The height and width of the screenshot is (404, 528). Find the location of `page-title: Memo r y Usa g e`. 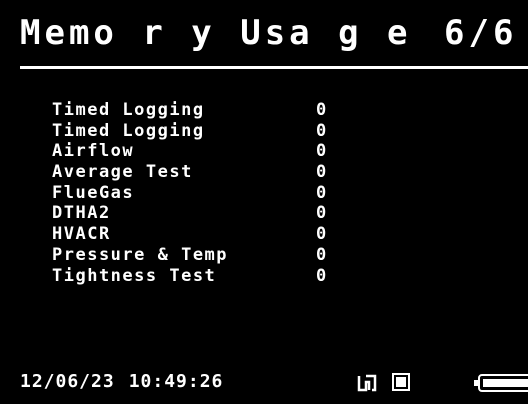

page-title: Memo r y Usa g e is located at coordinates (216, 33).